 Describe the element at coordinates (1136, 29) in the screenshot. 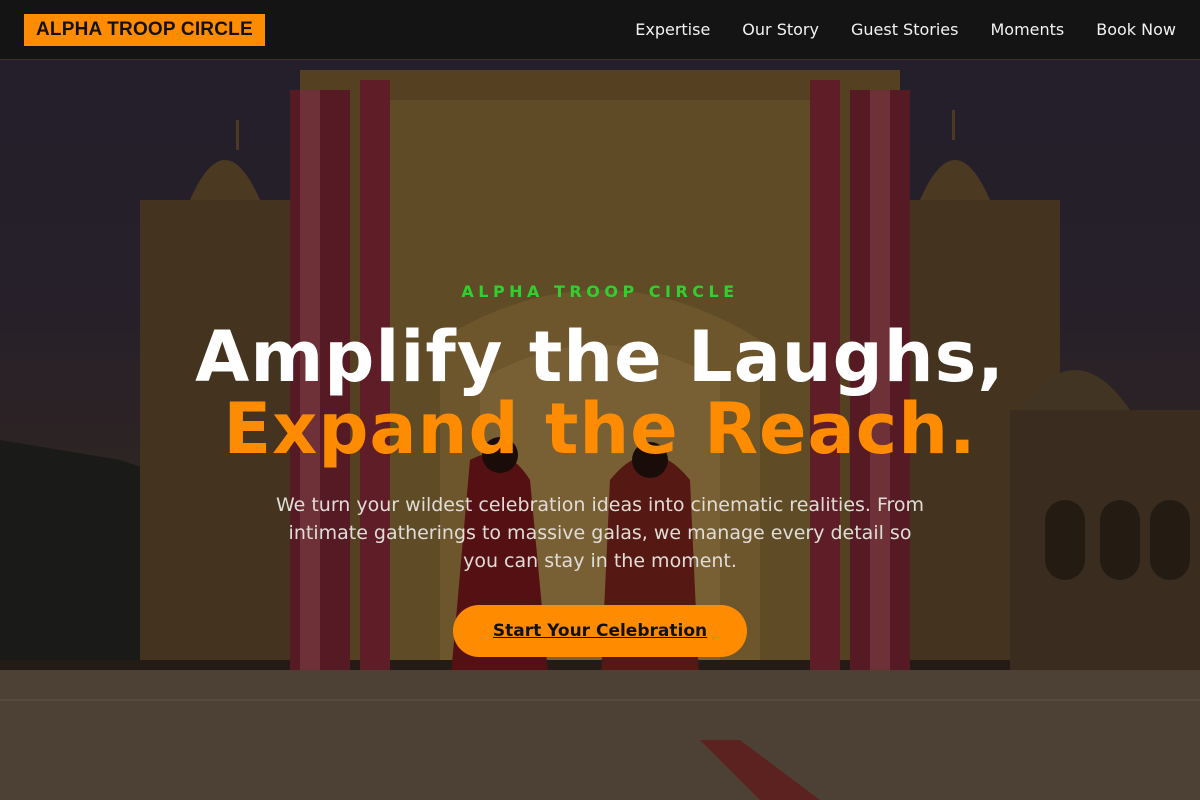

I see `nav-link-book-now: Book Now` at that location.